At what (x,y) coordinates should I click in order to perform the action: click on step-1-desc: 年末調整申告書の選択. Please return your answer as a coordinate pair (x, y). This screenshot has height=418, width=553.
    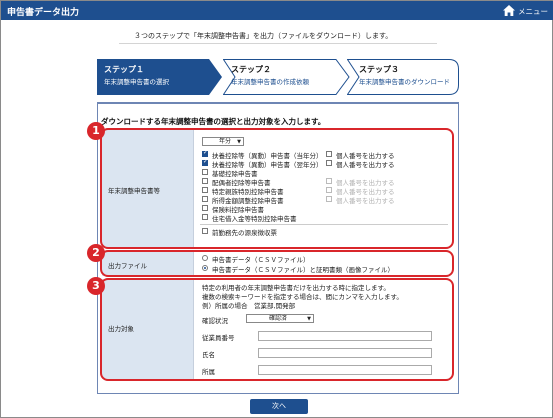
    Looking at the image, I should click on (136, 82).